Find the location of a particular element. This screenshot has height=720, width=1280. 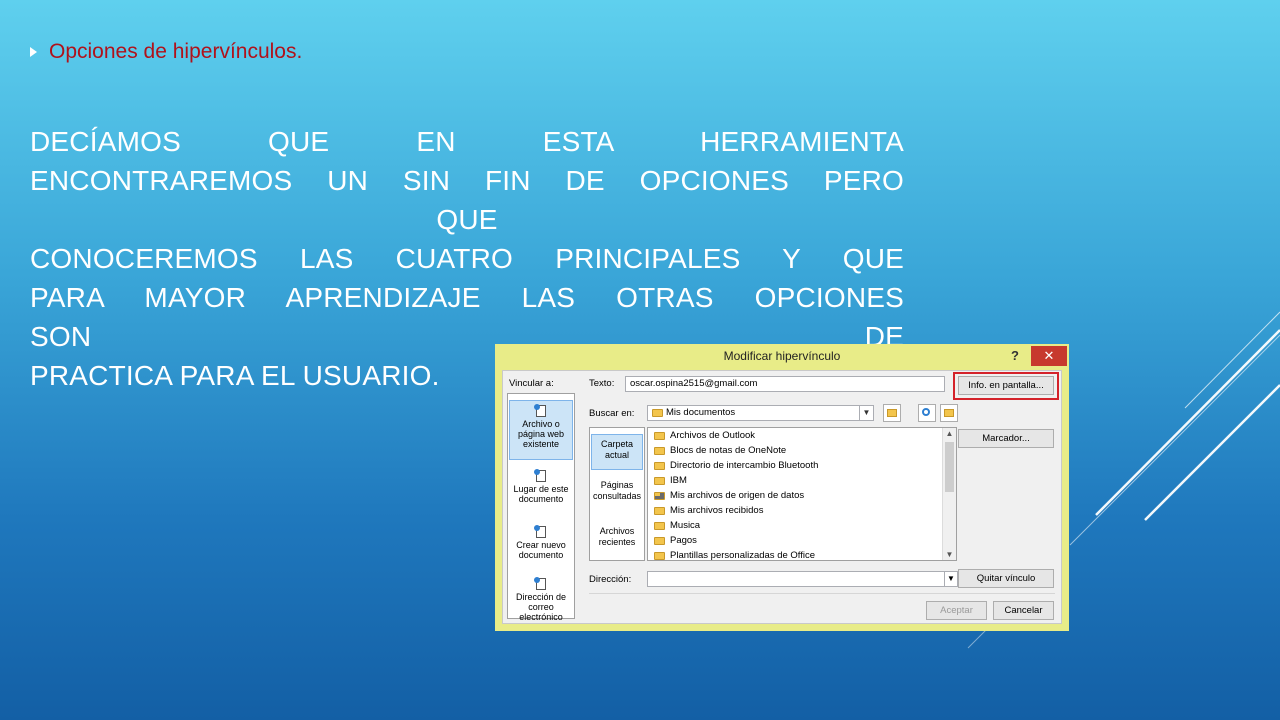

paragraph-line: DECÍAMOS QUE EN ESTA HERRAMIENTA is located at coordinates (467, 141).